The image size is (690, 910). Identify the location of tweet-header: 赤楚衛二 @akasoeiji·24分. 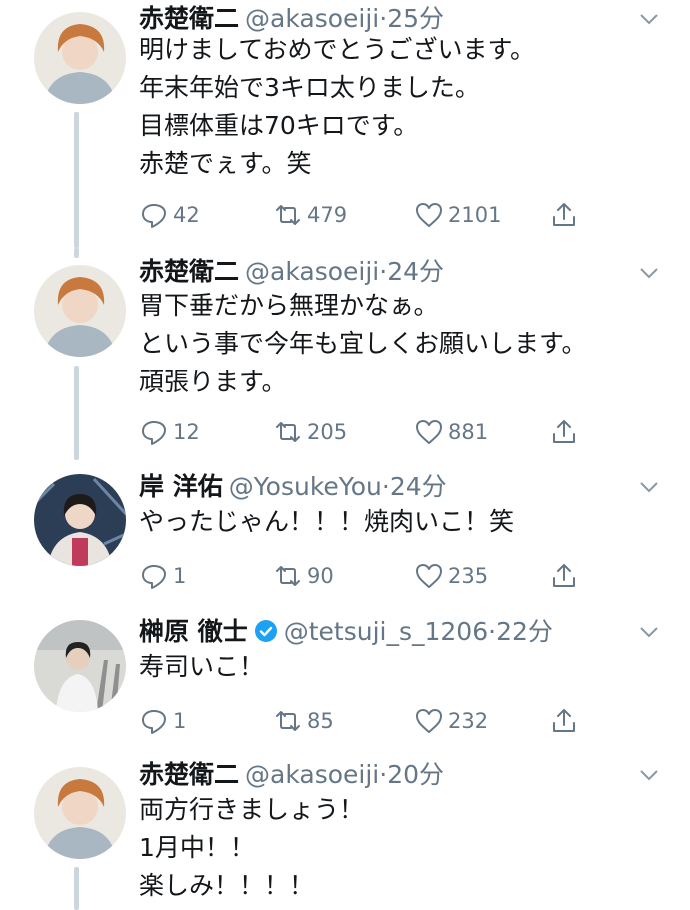
(291, 272).